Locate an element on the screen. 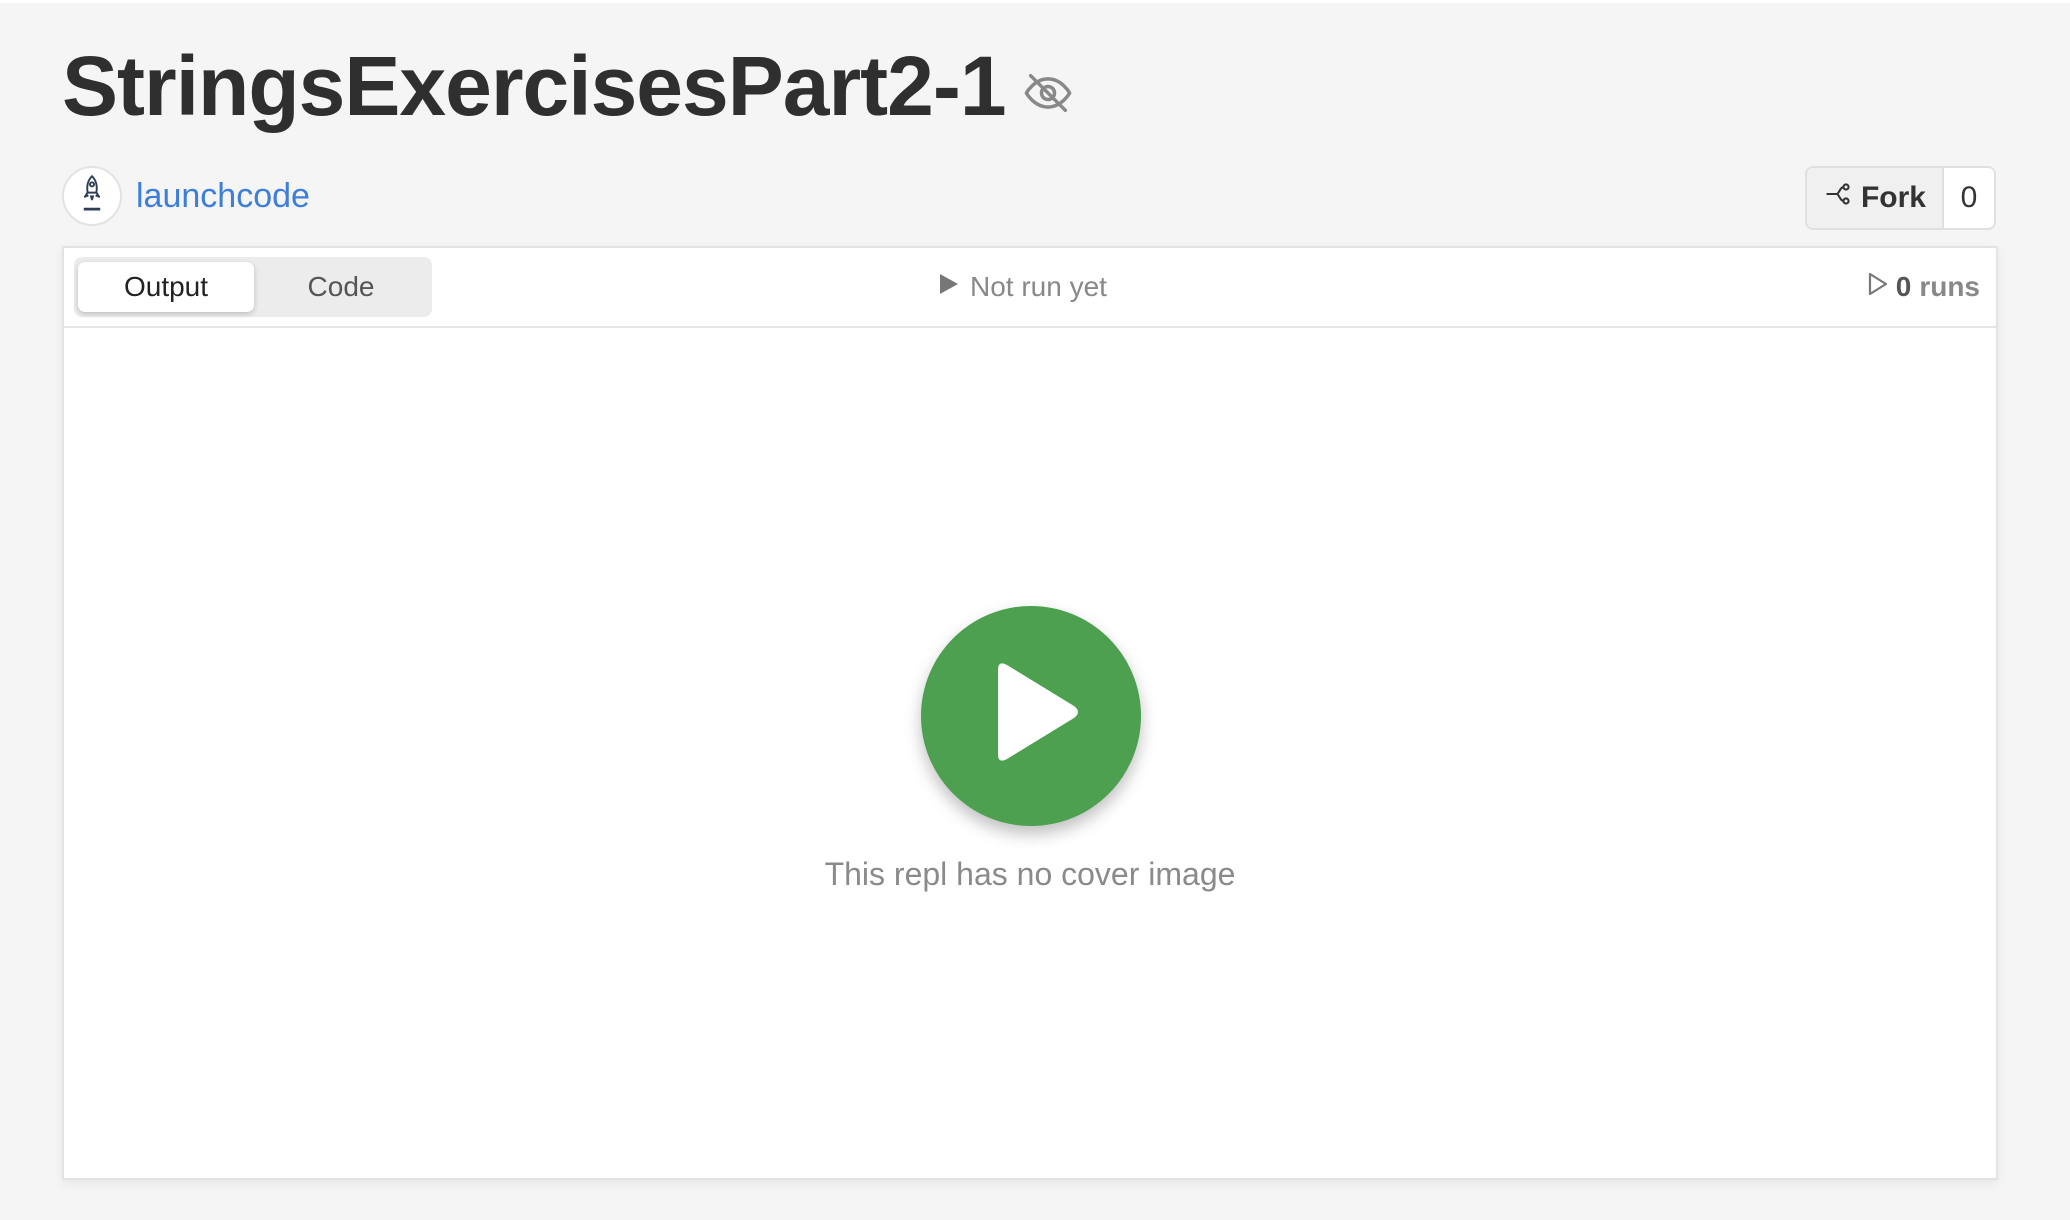  no-cover-message: This repl has no cover image is located at coordinates (1030, 874).